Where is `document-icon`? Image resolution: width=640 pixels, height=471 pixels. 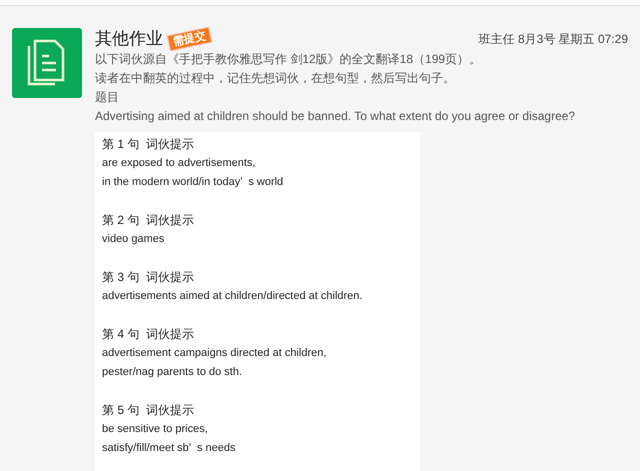 document-icon is located at coordinates (47, 63).